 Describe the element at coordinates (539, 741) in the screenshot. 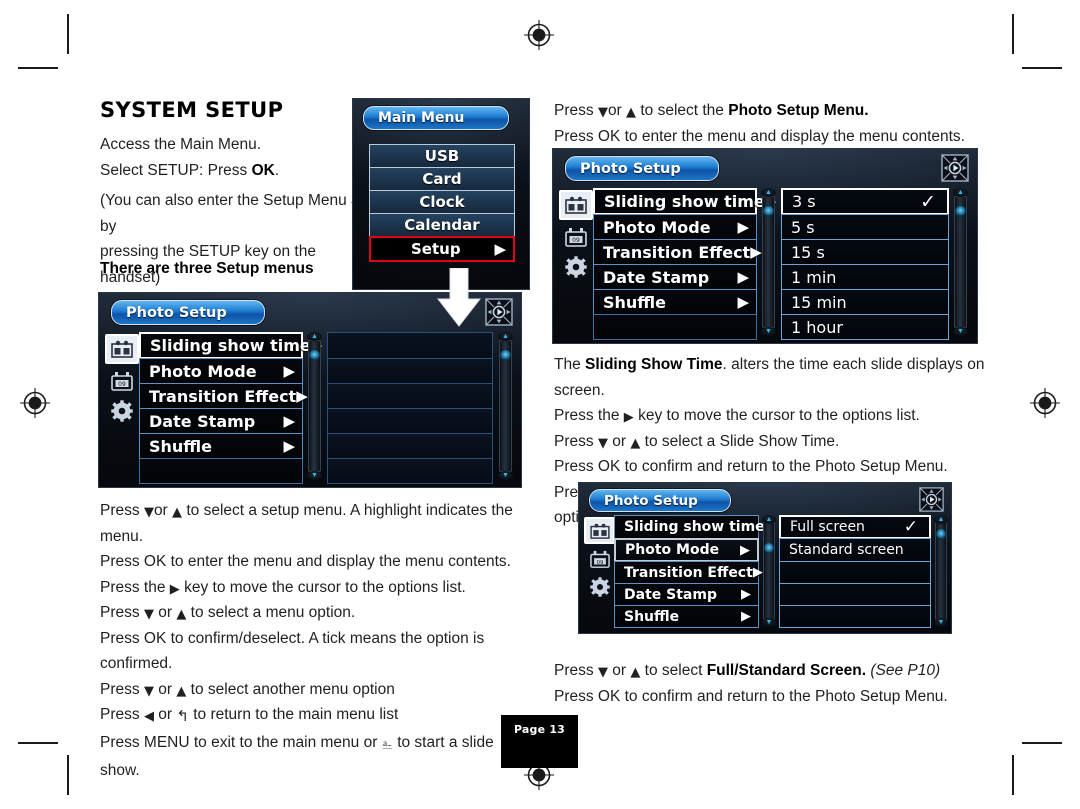

I see `page-number-chip: Page 13` at that location.